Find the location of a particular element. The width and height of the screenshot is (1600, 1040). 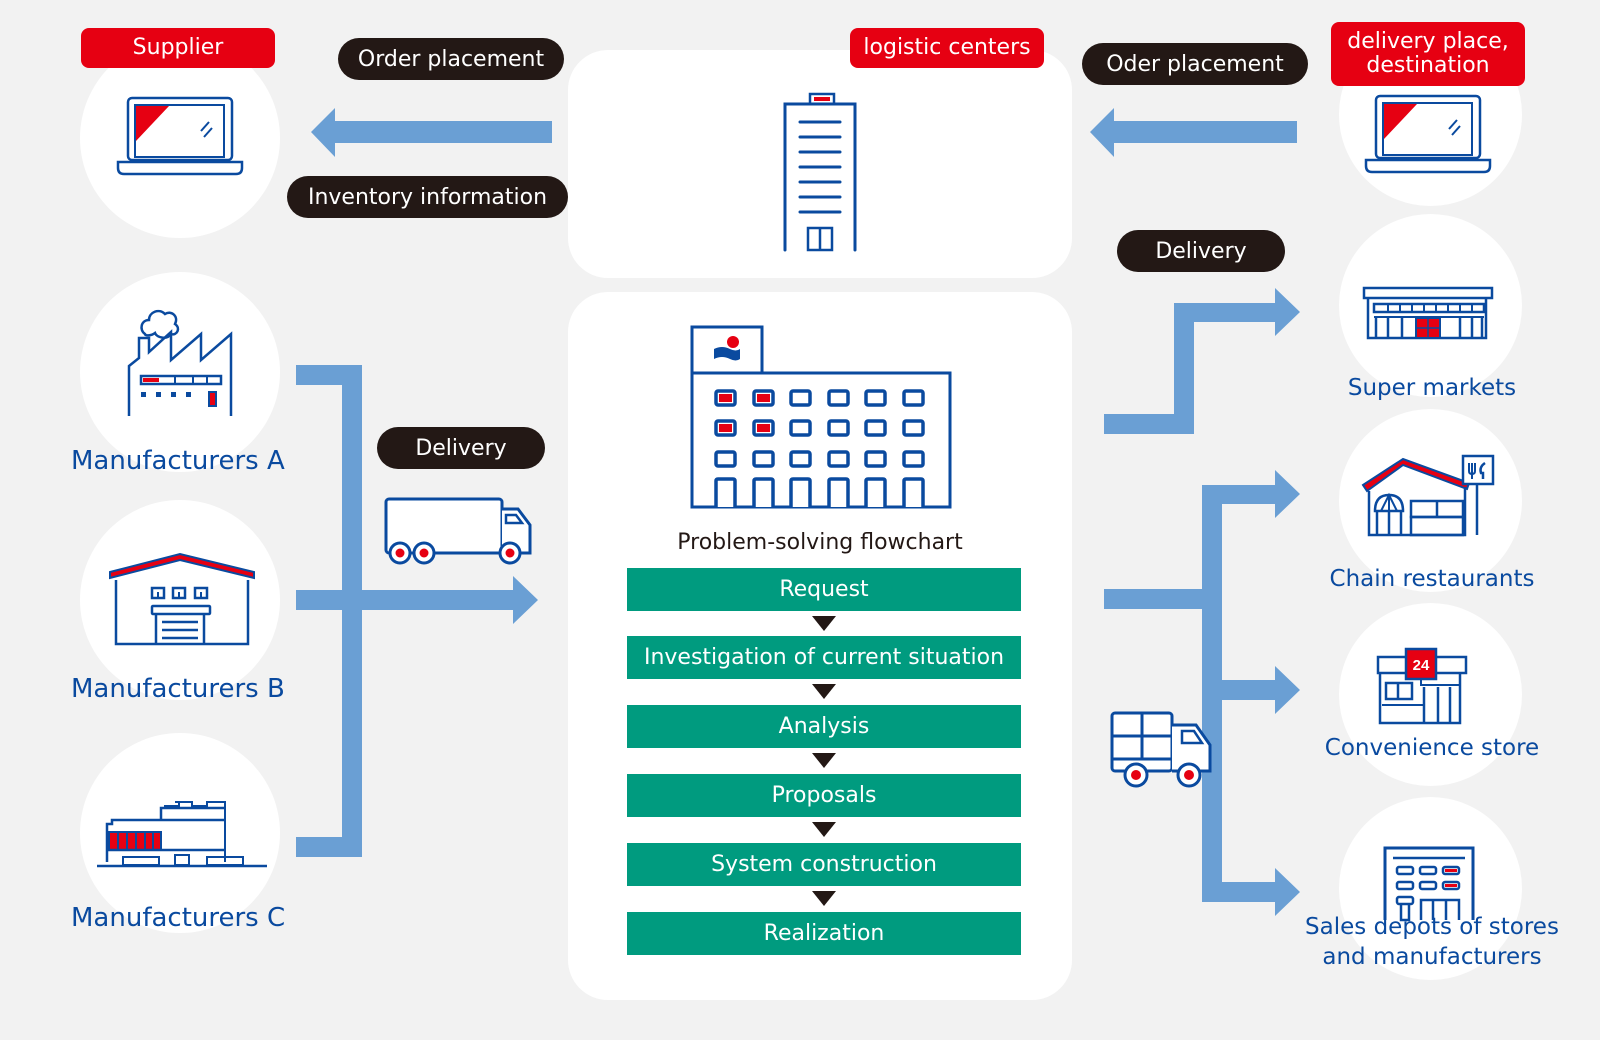

supermarket-icon is located at coordinates (1428, 313).